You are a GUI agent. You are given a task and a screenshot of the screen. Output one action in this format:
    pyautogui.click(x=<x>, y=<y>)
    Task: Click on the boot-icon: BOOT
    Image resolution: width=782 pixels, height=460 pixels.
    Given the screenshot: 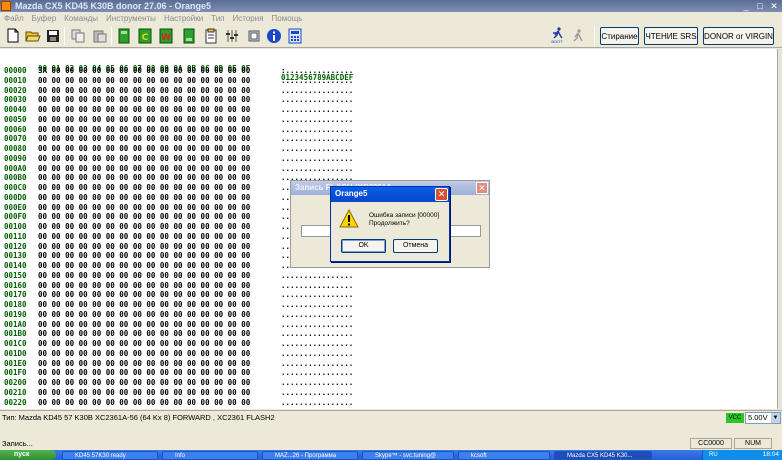 What is the action you would take?
    pyautogui.click(x=557, y=35)
    